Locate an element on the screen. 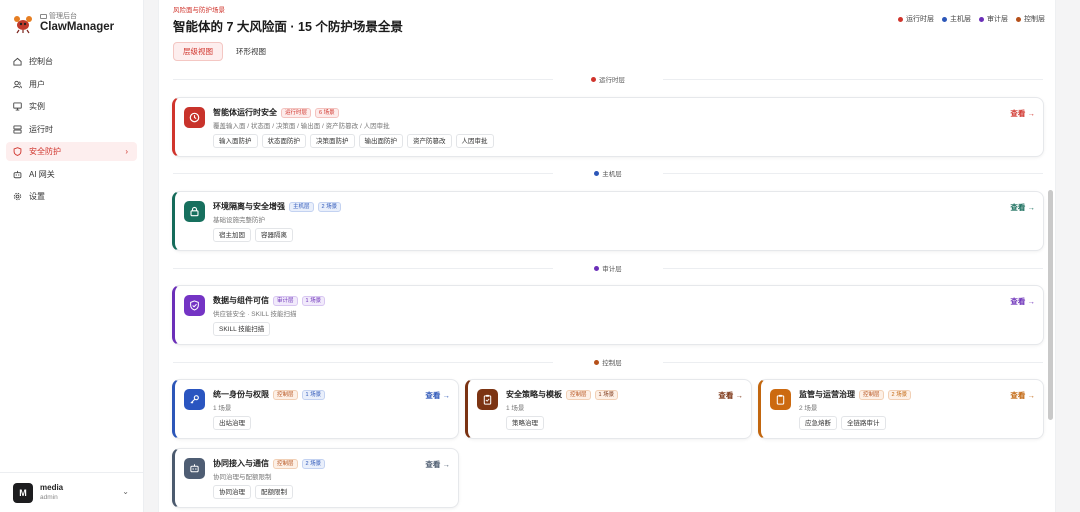  lobster-logo-icon is located at coordinates (23, 23).